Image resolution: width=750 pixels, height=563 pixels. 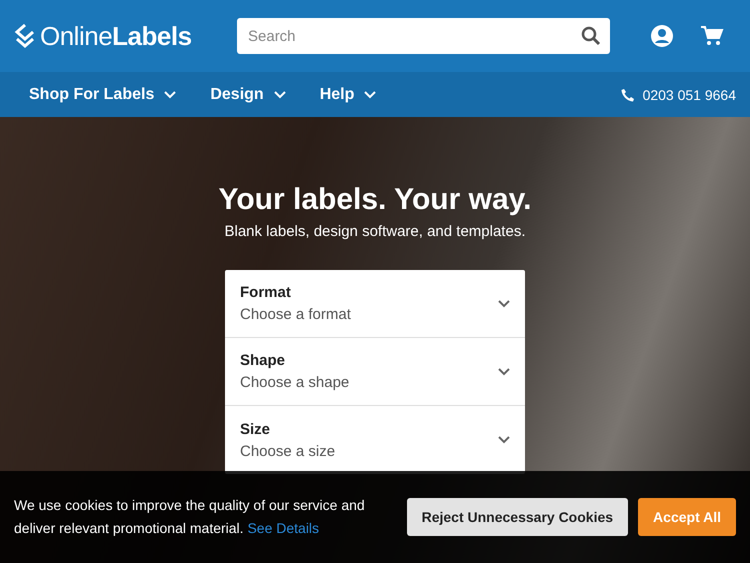 I want to click on dropdown-value: Choose a size, so click(x=288, y=451).